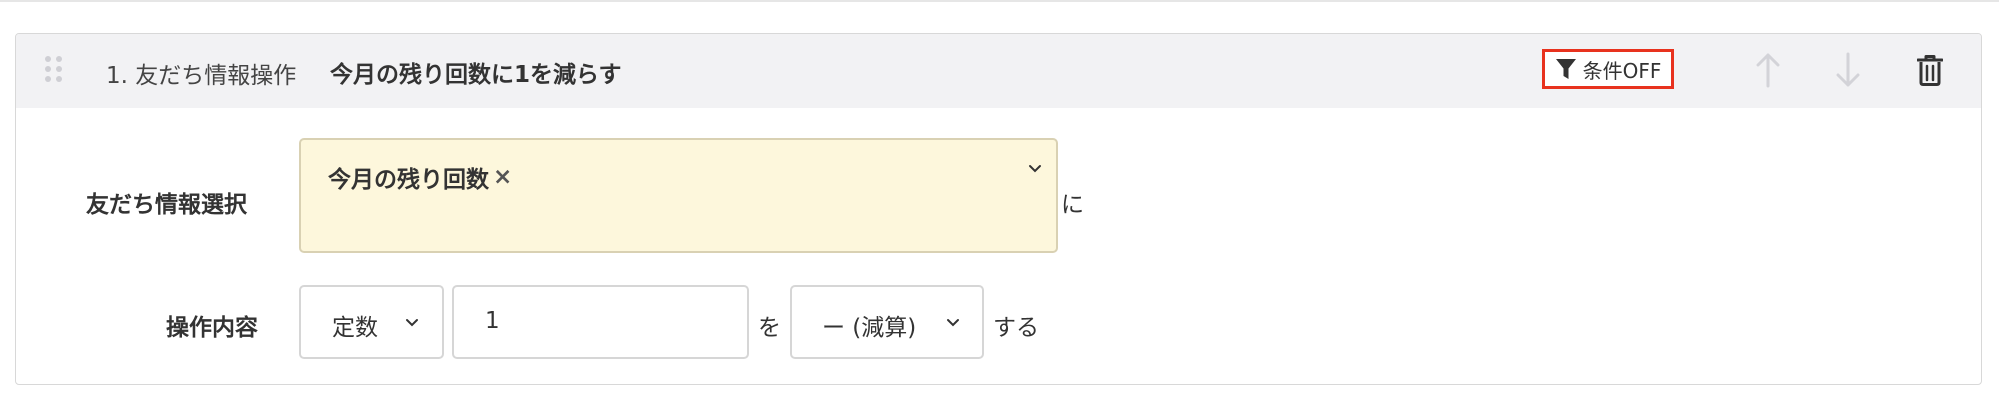  What do you see at coordinates (502, 177) in the screenshot?
I see `tag-remove-icon: ×` at bounding box center [502, 177].